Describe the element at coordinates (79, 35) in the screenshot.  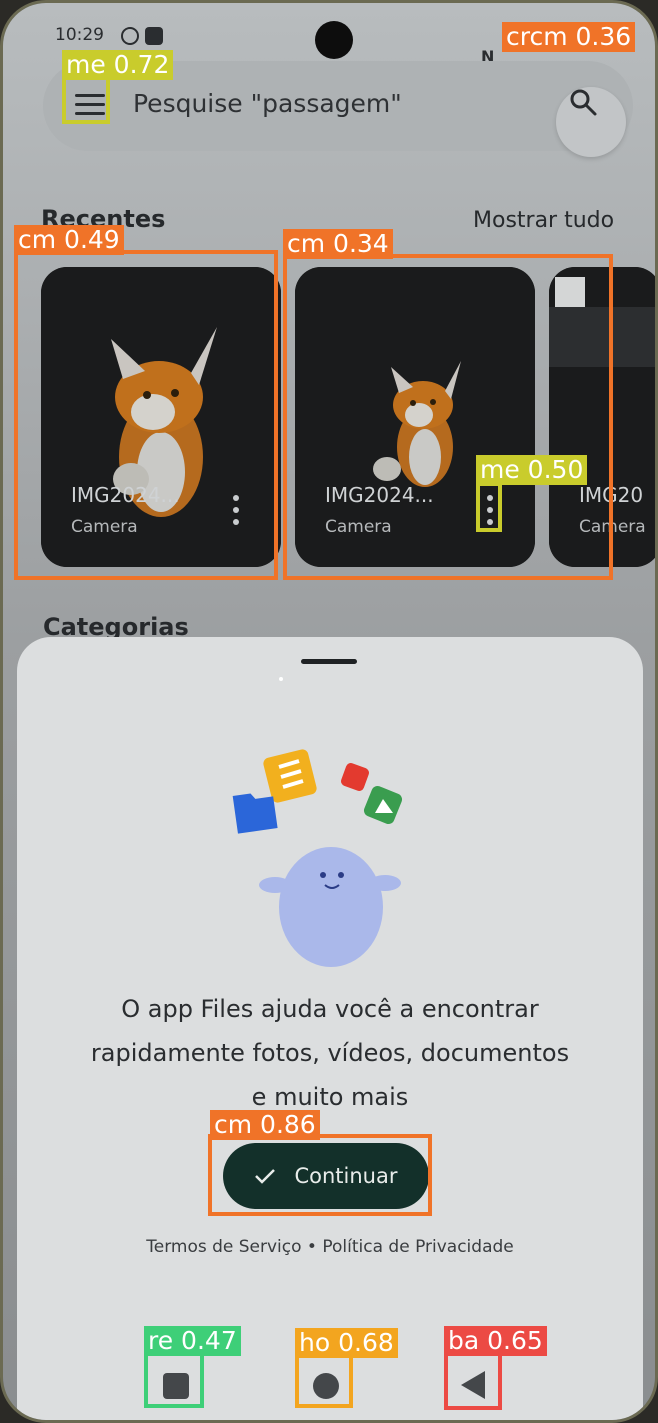
I see `status-time: 10:29` at that location.